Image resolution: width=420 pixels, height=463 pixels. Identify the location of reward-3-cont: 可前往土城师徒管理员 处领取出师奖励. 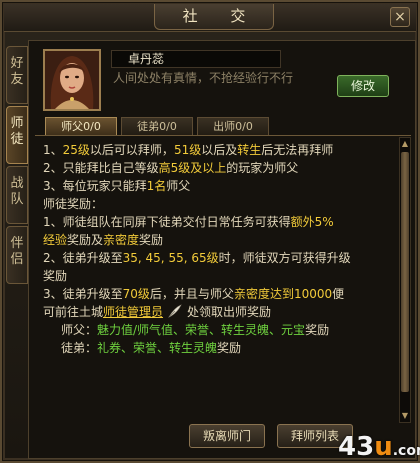
(219, 312).